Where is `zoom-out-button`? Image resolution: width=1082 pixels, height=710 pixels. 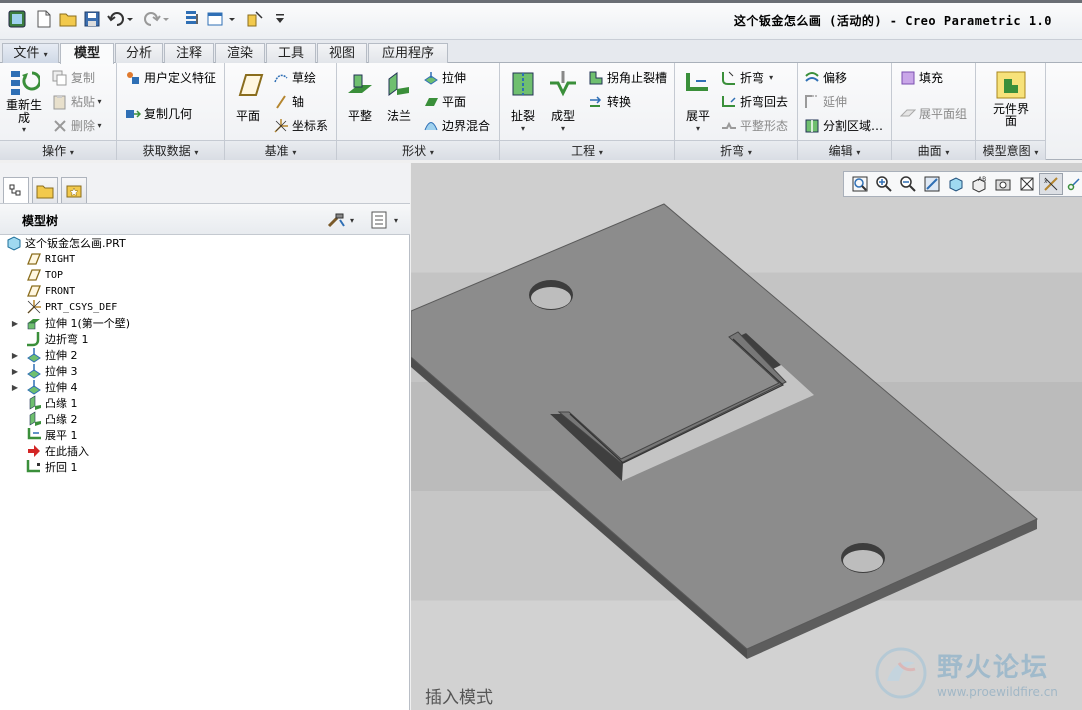 zoom-out-button is located at coordinates (908, 184).